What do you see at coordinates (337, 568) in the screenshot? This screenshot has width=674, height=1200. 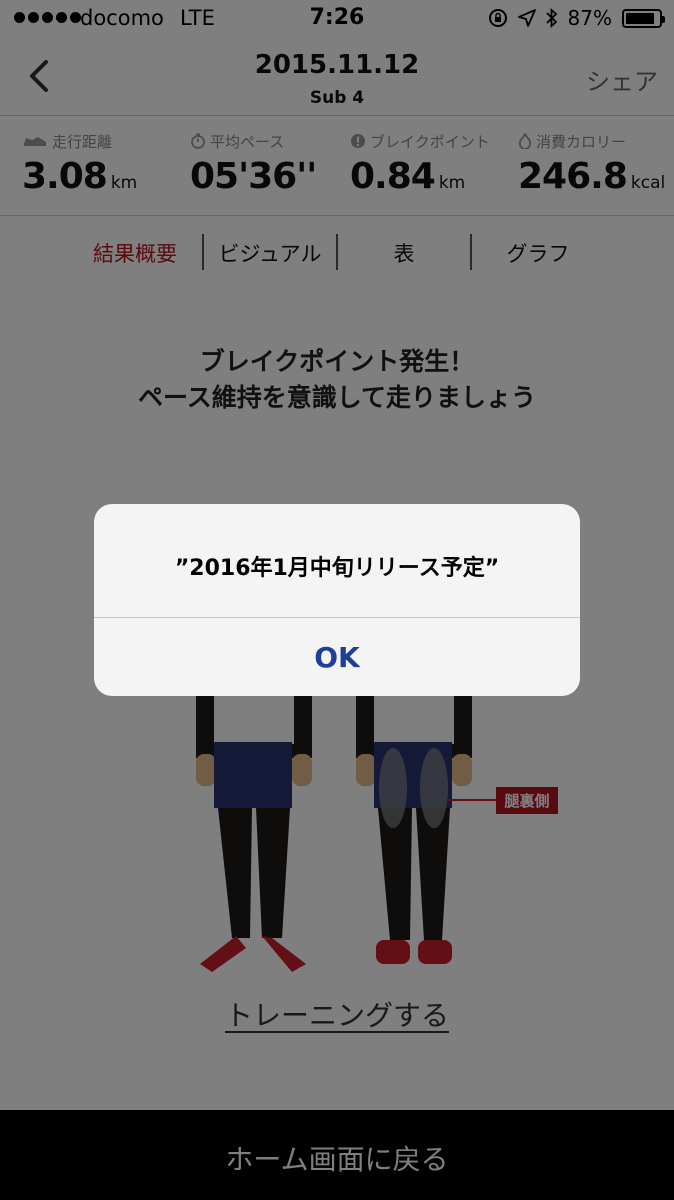 I see `alert-message: ”2016年1月中旬リリース予定”` at bounding box center [337, 568].